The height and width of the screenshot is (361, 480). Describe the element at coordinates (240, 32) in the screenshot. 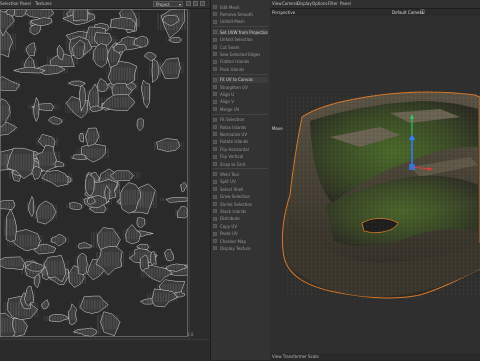

I see `tool-item: Set UVW from Projection` at that location.